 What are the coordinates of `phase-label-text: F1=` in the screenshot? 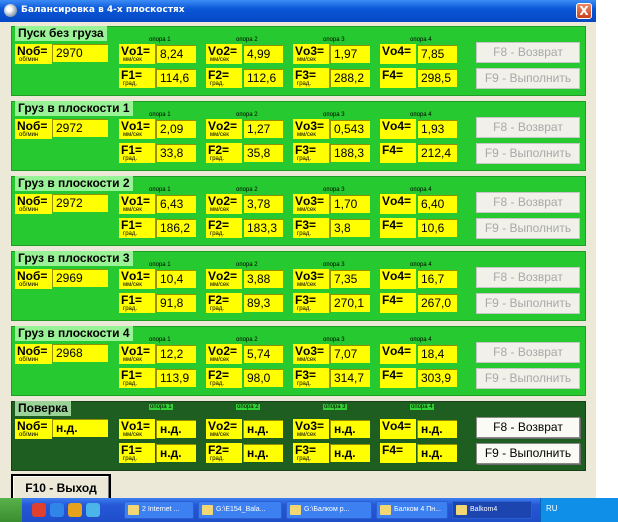 It's located at (132, 375).